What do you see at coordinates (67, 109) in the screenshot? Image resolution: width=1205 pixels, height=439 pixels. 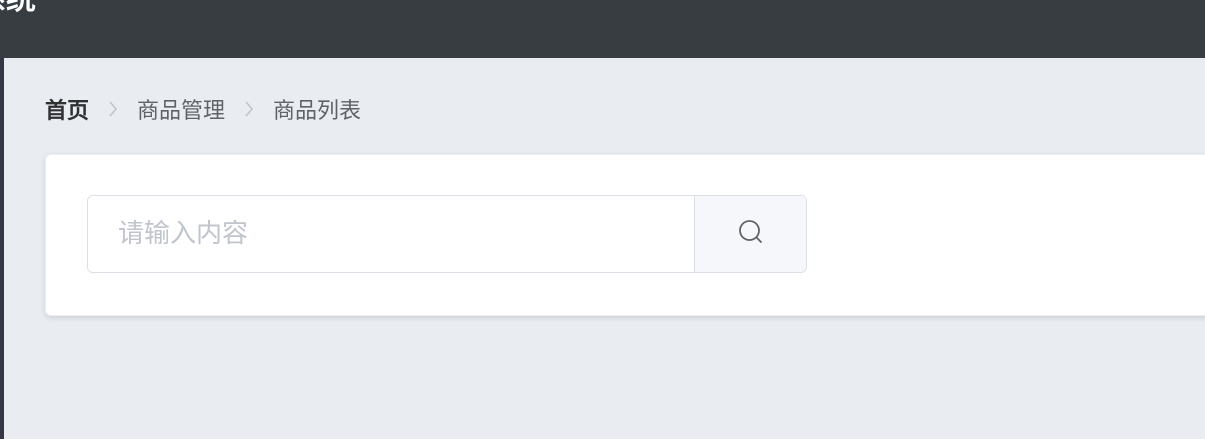 I see `breadcrumb-item-home: 首页` at bounding box center [67, 109].